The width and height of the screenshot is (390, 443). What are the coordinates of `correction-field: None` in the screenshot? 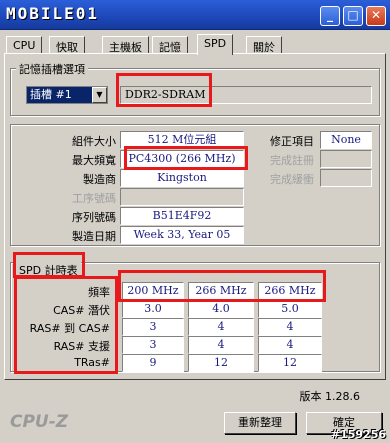 It's located at (346, 140).